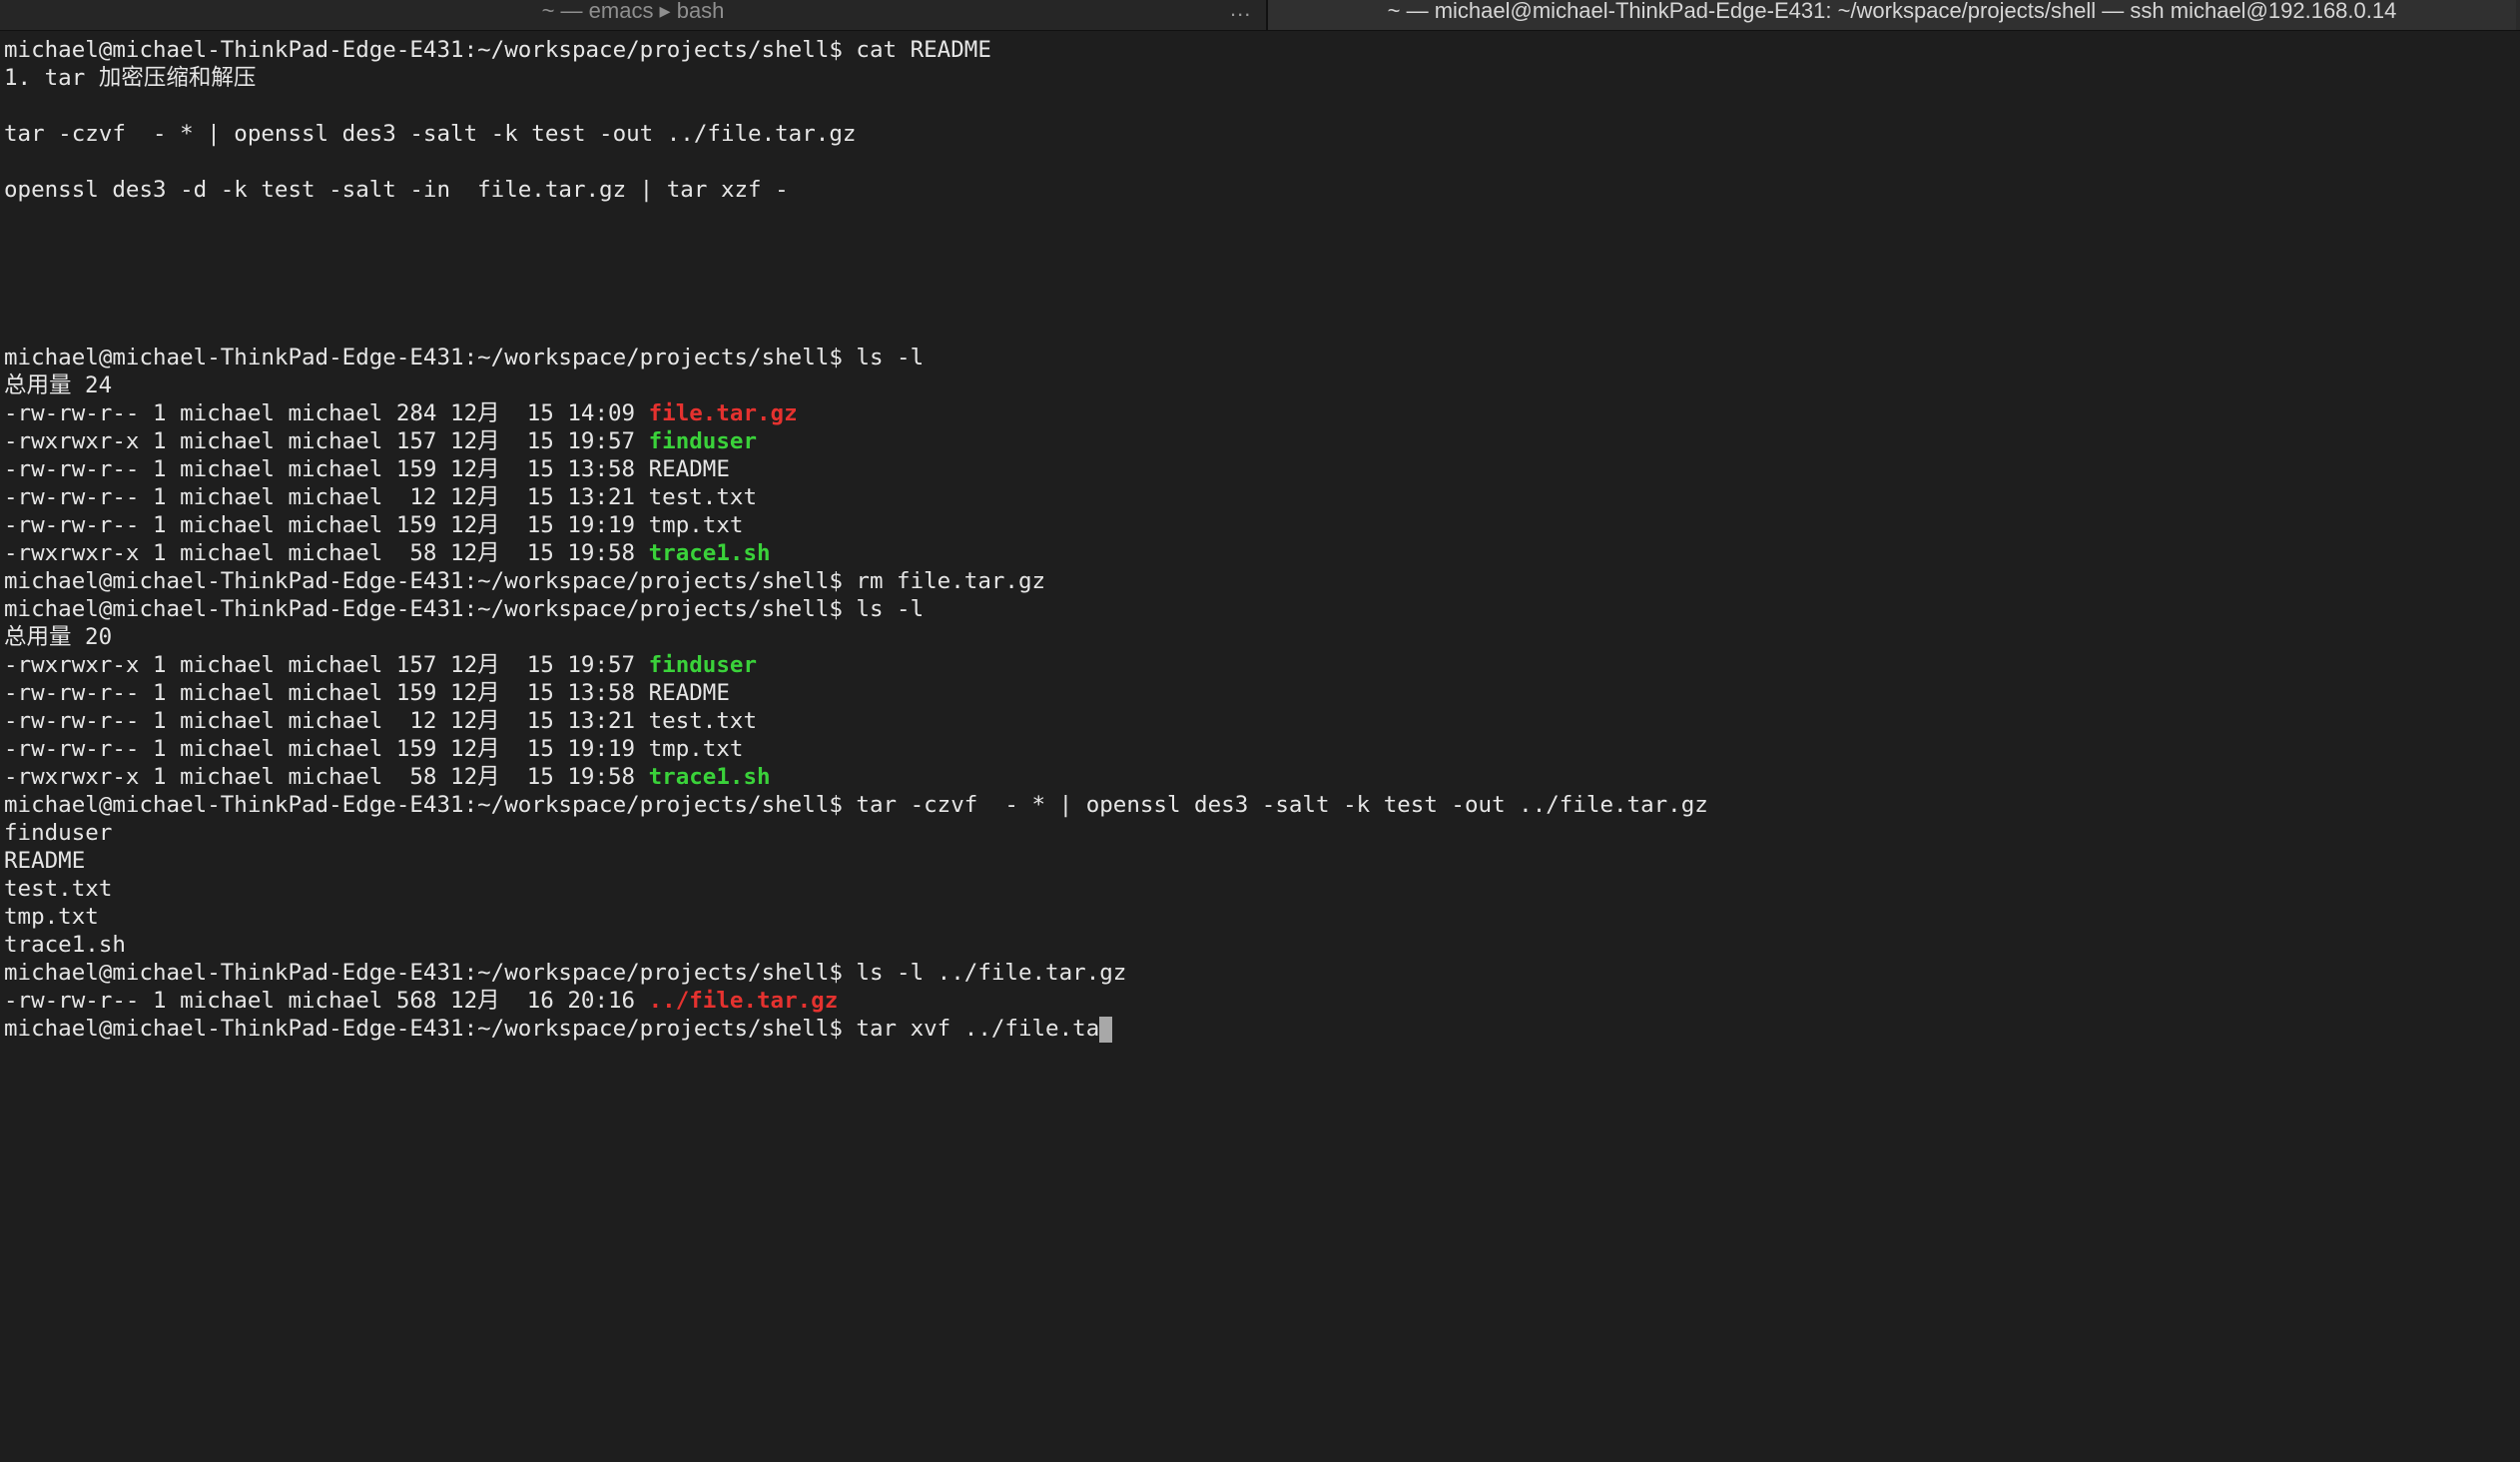 The width and height of the screenshot is (2520, 1462). What do you see at coordinates (1260, 889) in the screenshot?
I see `terminal-line: test.txt` at bounding box center [1260, 889].